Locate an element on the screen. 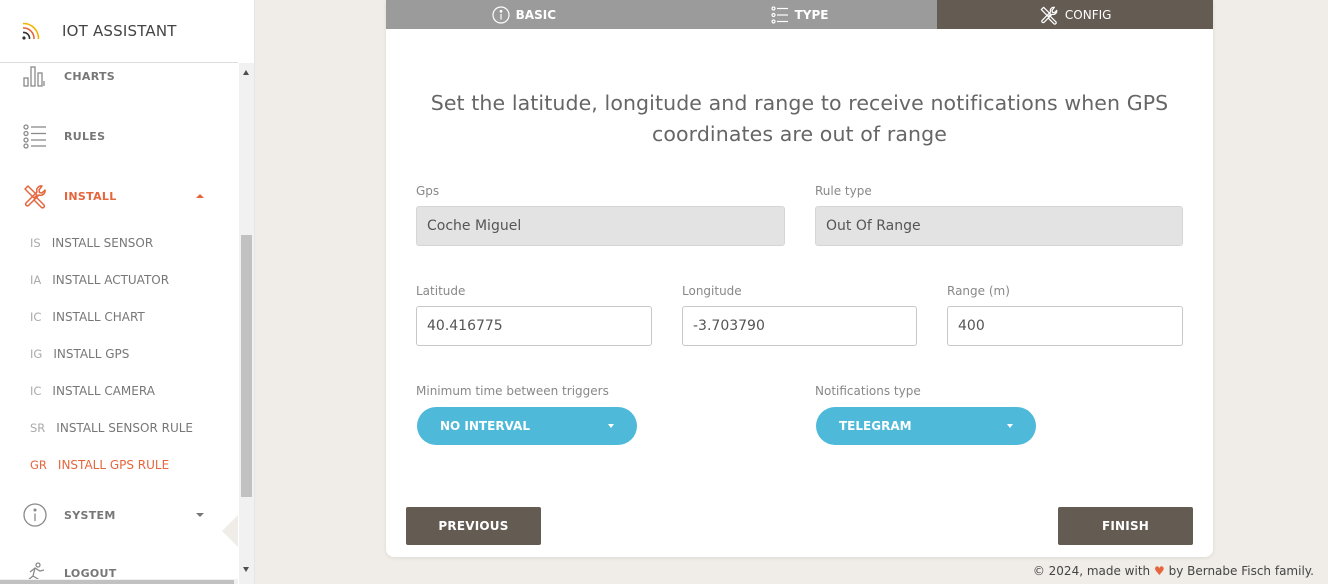 This screenshot has height=584, width=1328. sidebar-subitem-install-gps: IG INSTALL GPS is located at coordinates (119, 354).